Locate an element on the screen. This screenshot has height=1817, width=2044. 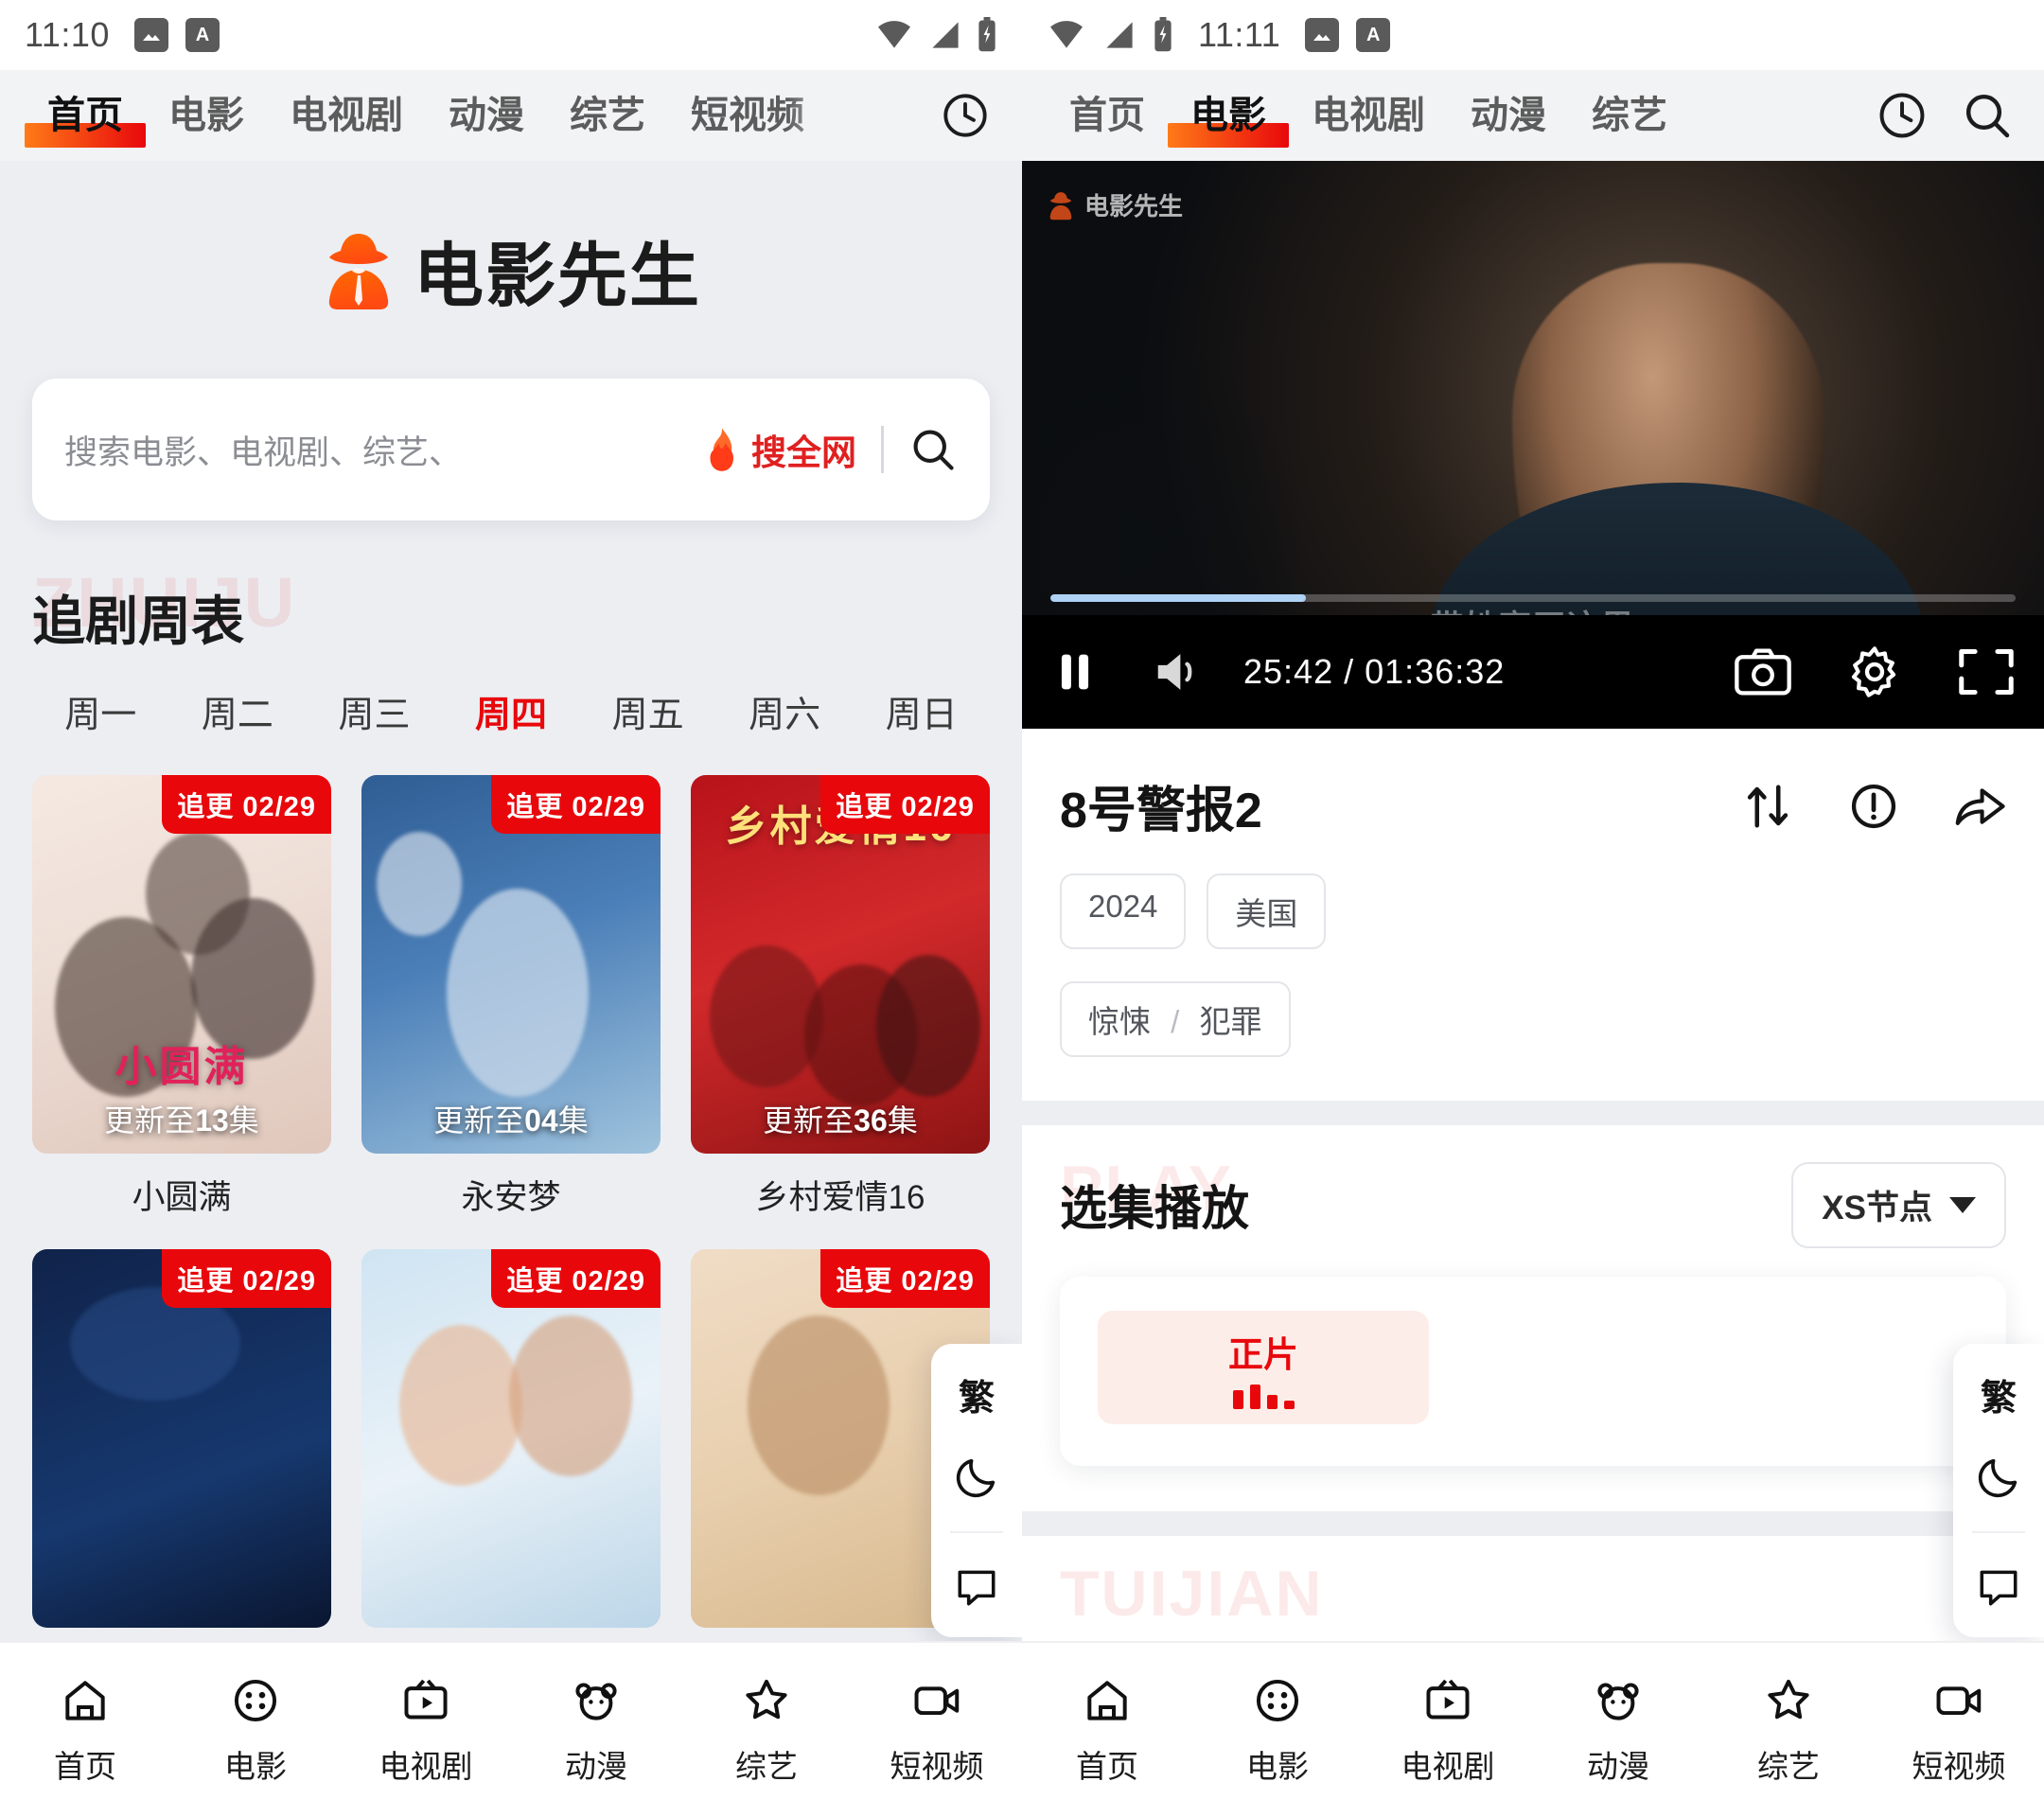
current-time: 25:42 is located at coordinates (1288, 672).